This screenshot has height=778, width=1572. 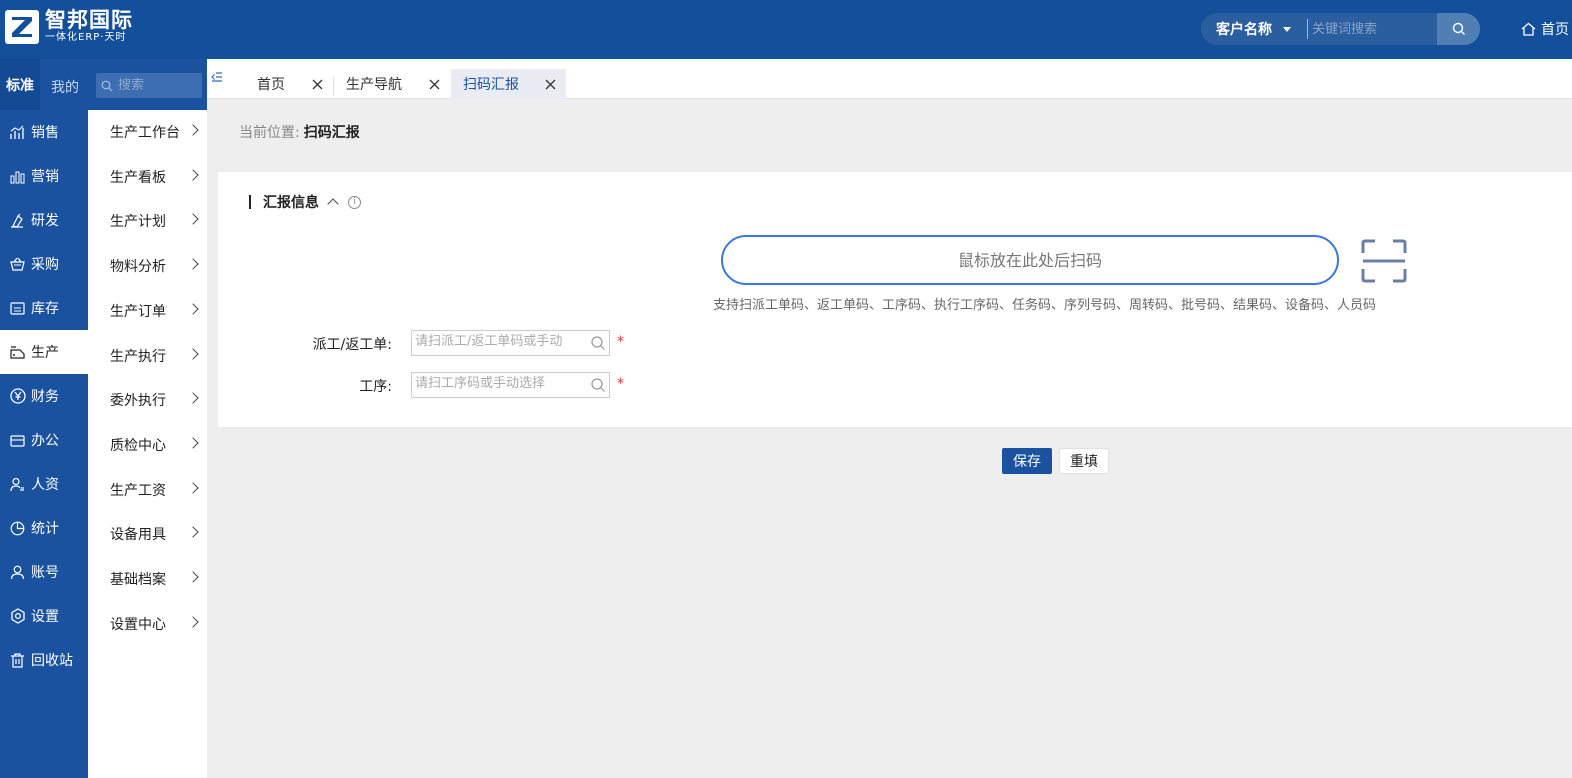 I want to click on sidebar-item-label: 账号, so click(x=45, y=573).